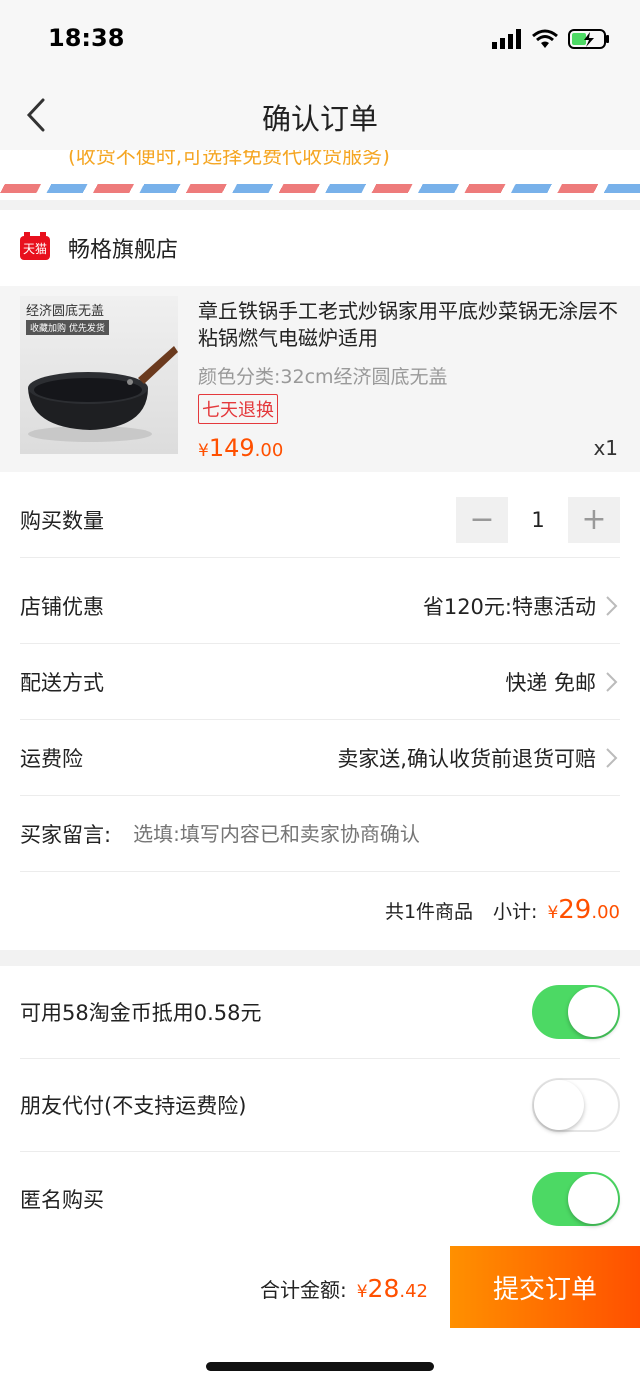 This screenshot has width=640, height=1385. Describe the element at coordinates (553, 913) in the screenshot. I see `subtotal-currency: ¥` at that location.